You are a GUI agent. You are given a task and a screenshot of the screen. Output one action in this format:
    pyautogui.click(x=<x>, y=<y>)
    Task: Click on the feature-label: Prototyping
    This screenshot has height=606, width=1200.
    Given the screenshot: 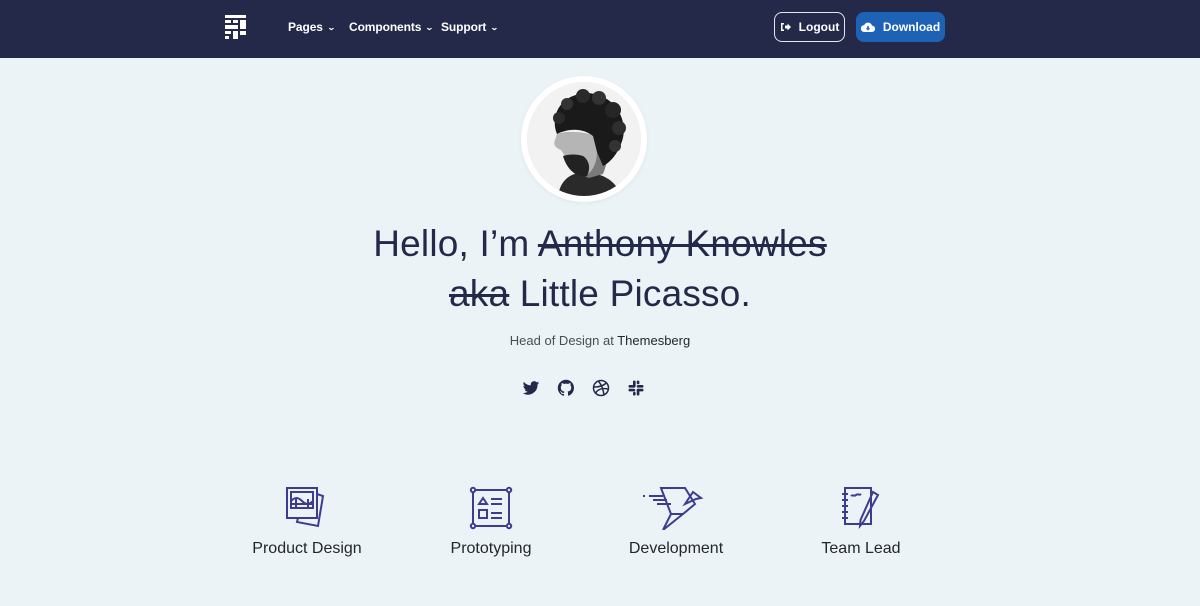 What is the action you would take?
    pyautogui.click(x=491, y=548)
    